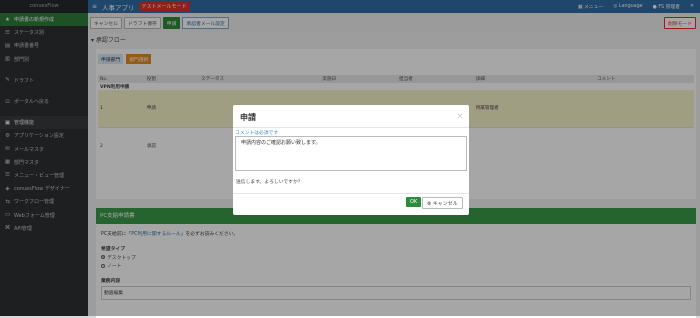 This screenshot has height=318, width=700. I want to click on confirm-message: 送信します。よろしいですか？, so click(269, 182).